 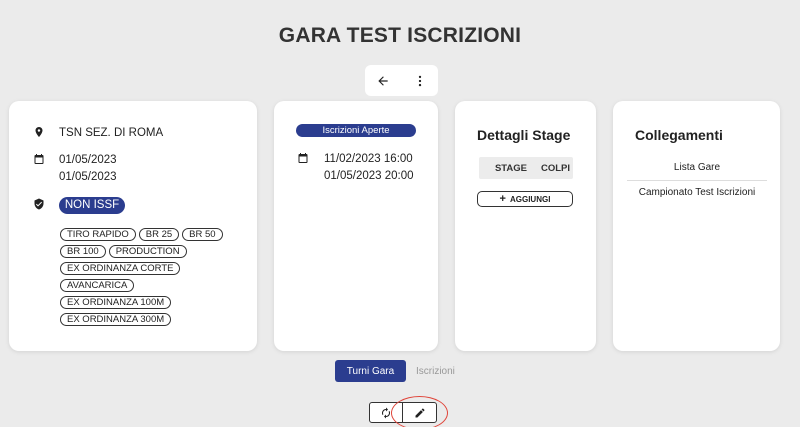 I want to click on category-row: NON ISSF, so click(x=79, y=205).